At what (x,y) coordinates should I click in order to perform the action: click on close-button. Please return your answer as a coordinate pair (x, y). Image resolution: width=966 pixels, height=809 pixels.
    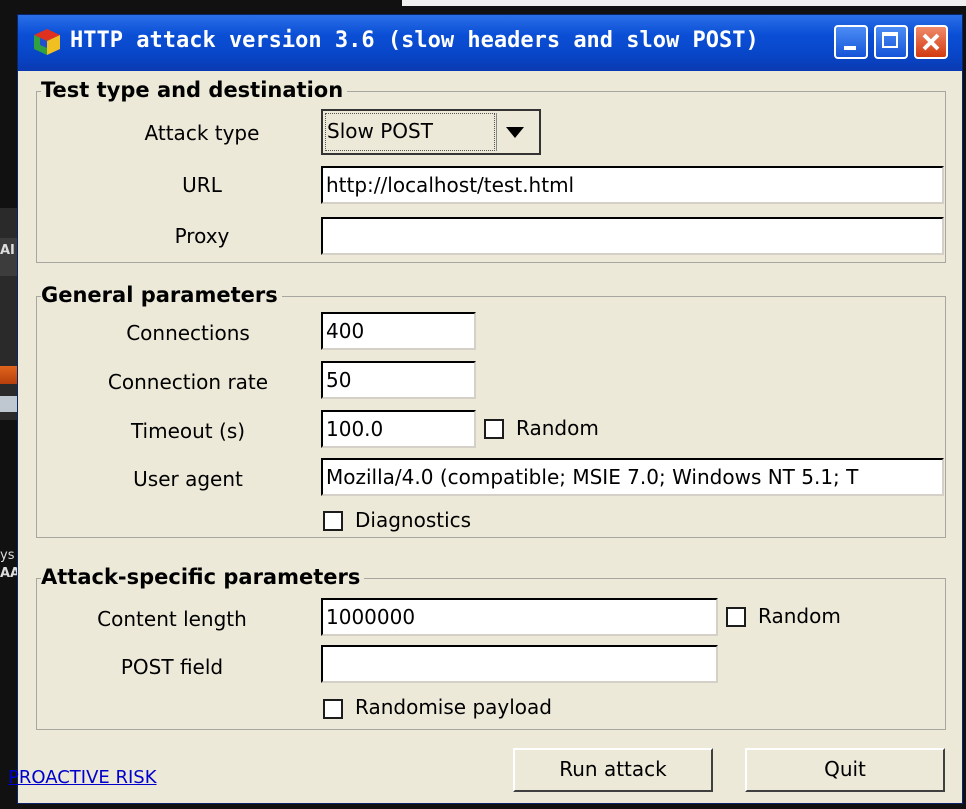
    Looking at the image, I should click on (931, 42).